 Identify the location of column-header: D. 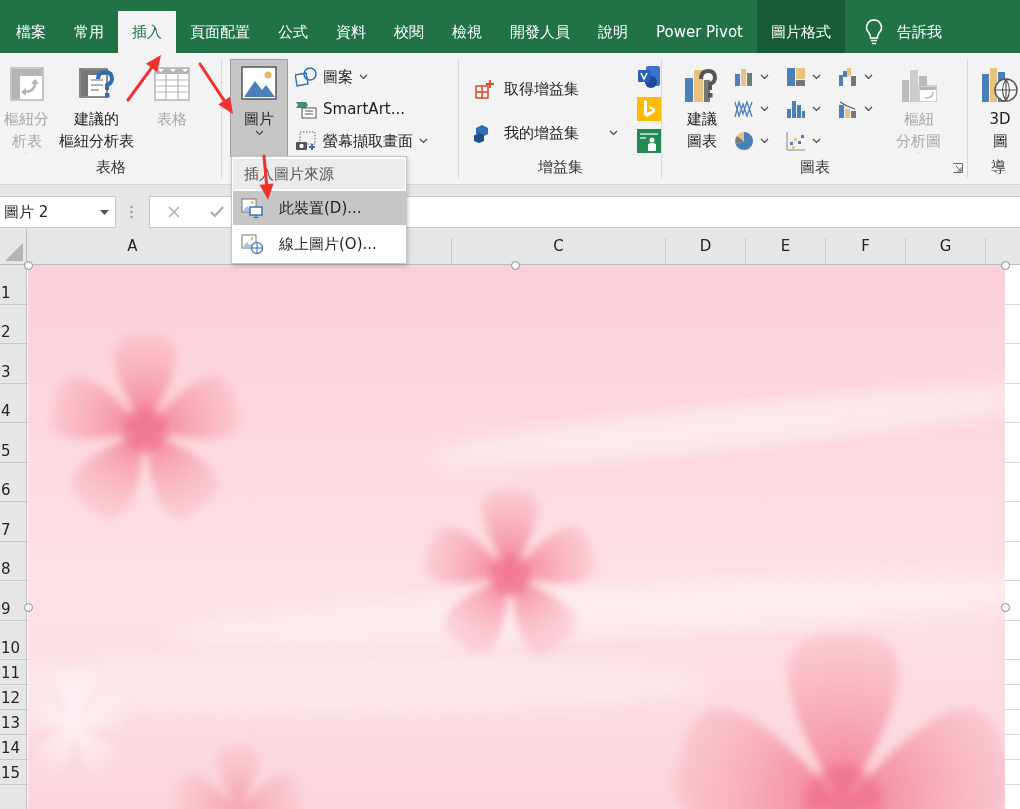
(706, 251).